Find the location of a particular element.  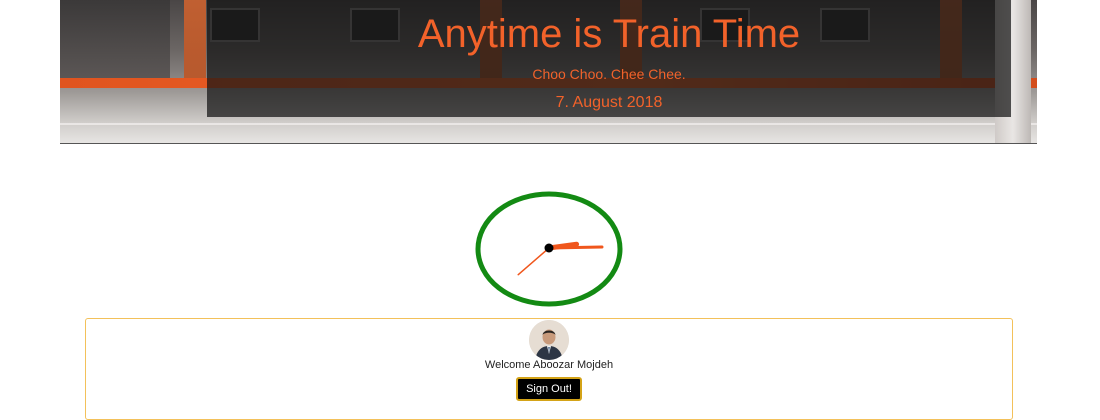

page-tagline: Choo Choo. Chee Chee. is located at coordinates (609, 74).